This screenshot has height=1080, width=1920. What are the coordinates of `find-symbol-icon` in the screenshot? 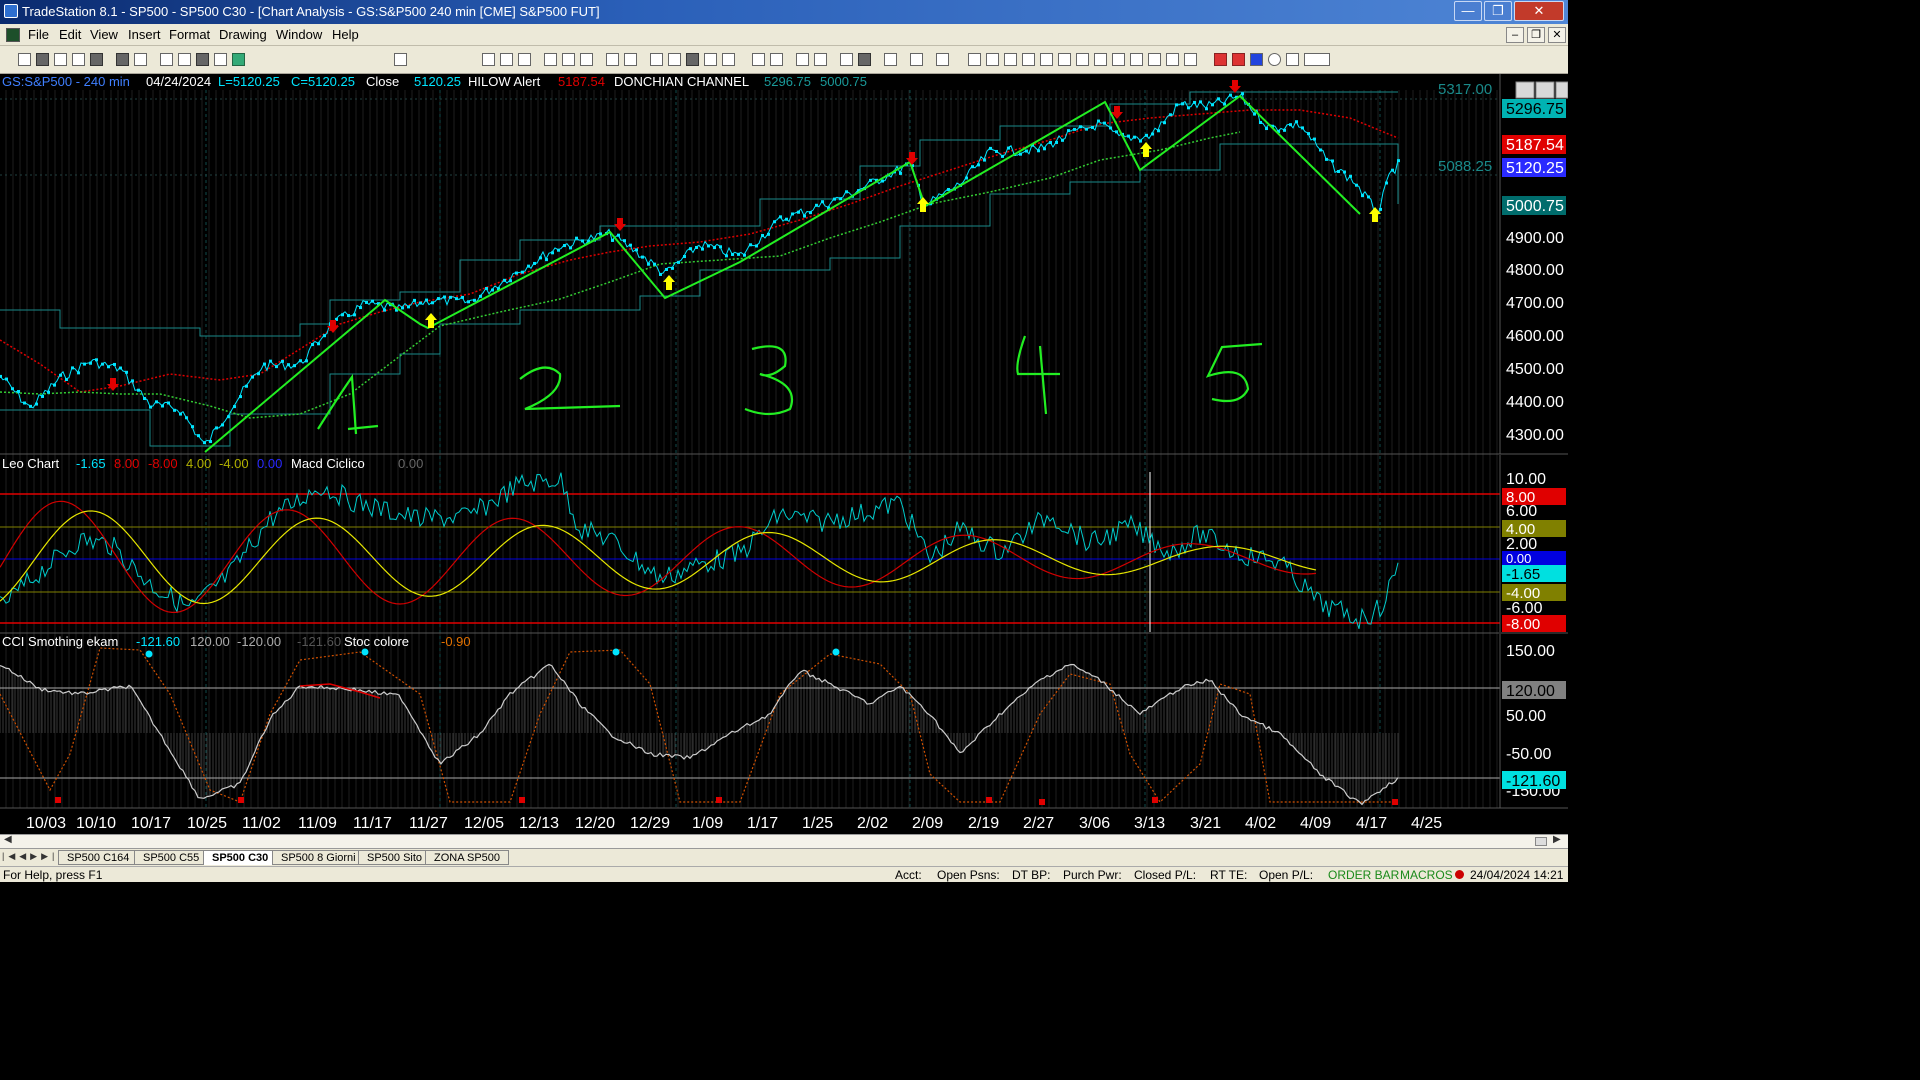 It's located at (400, 59).